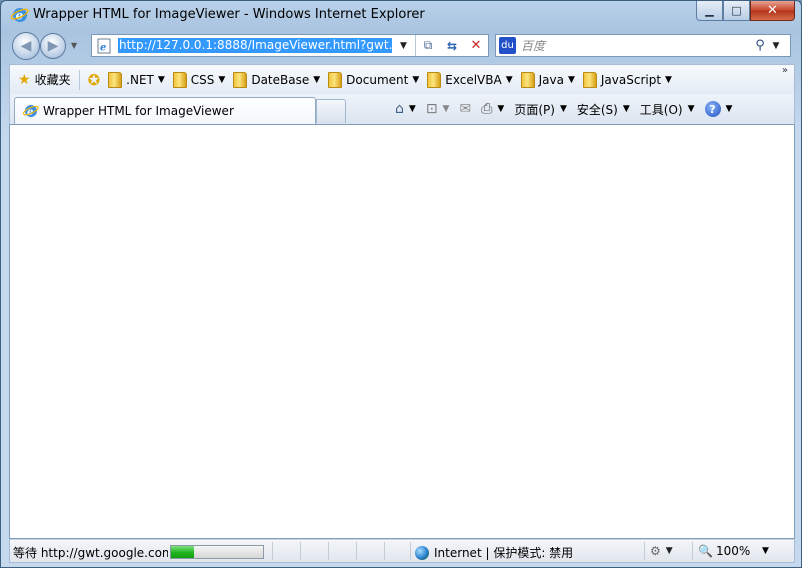 The width and height of the screenshot is (802, 568). Describe the element at coordinates (709, 11) in the screenshot. I see `minimize-button: ▁` at that location.